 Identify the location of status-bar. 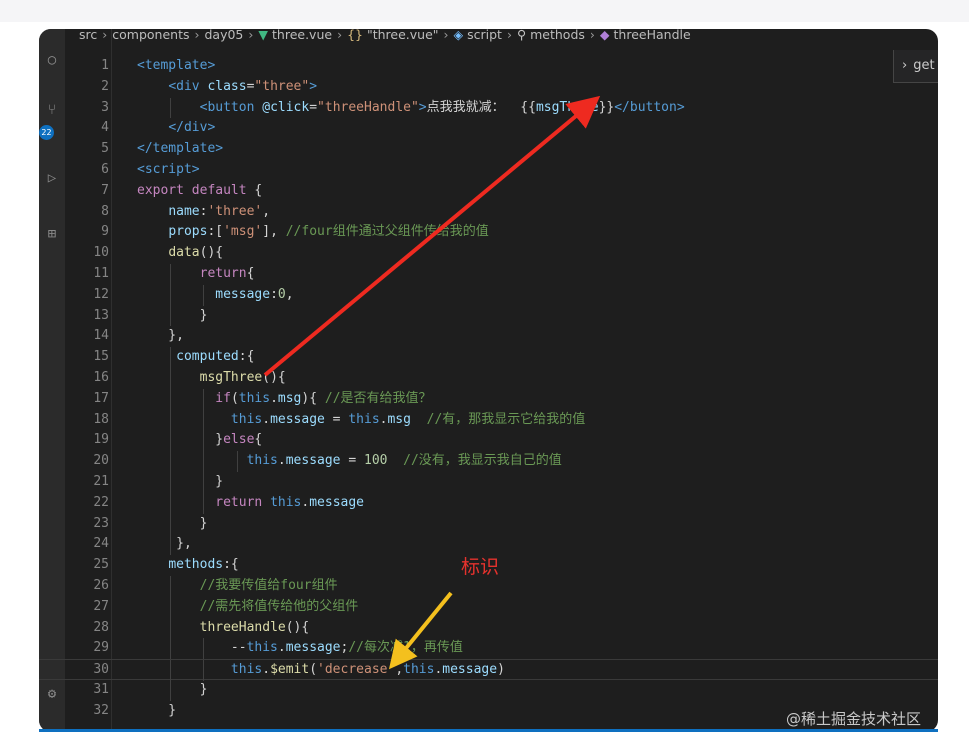
(488, 730).